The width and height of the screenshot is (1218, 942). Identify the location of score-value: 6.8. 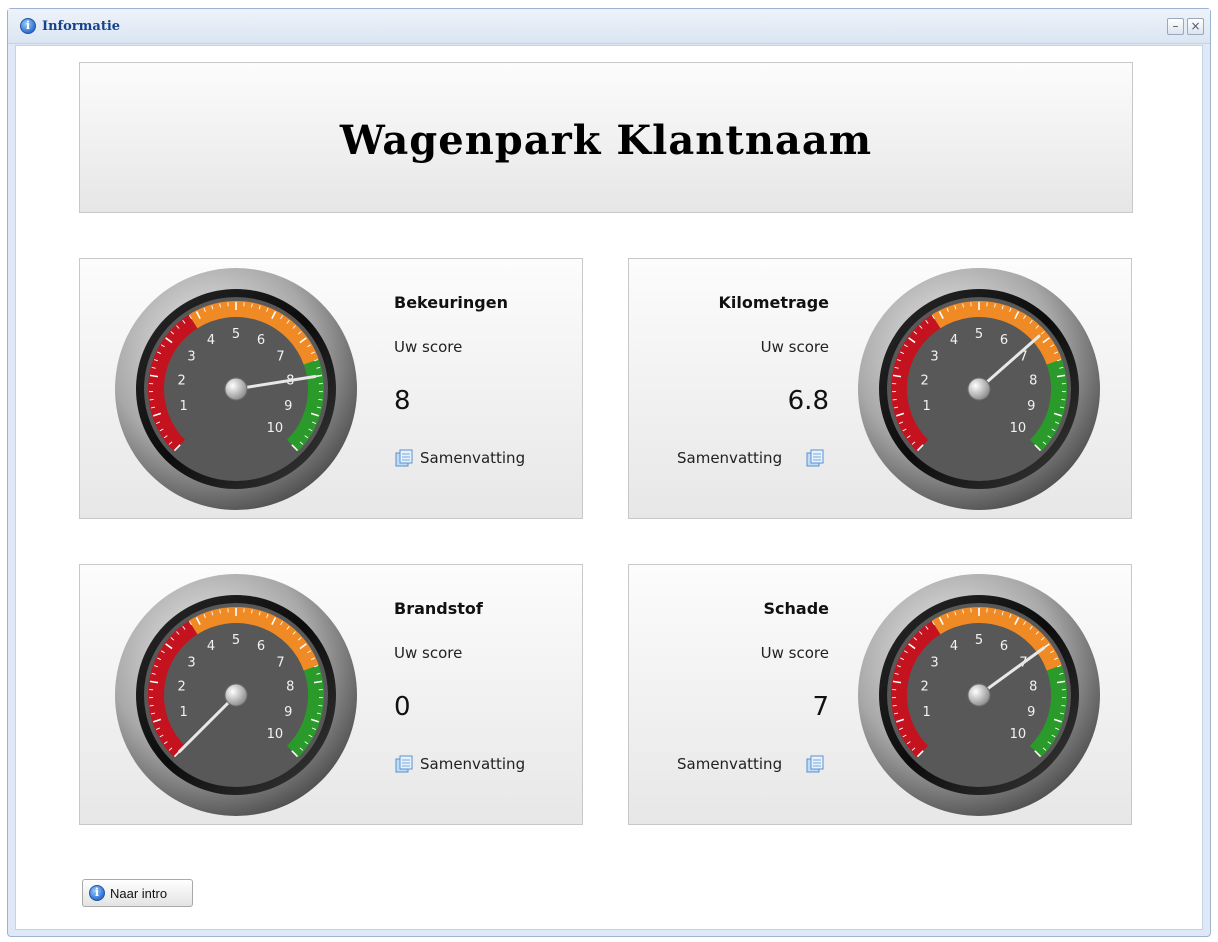
(808, 401).